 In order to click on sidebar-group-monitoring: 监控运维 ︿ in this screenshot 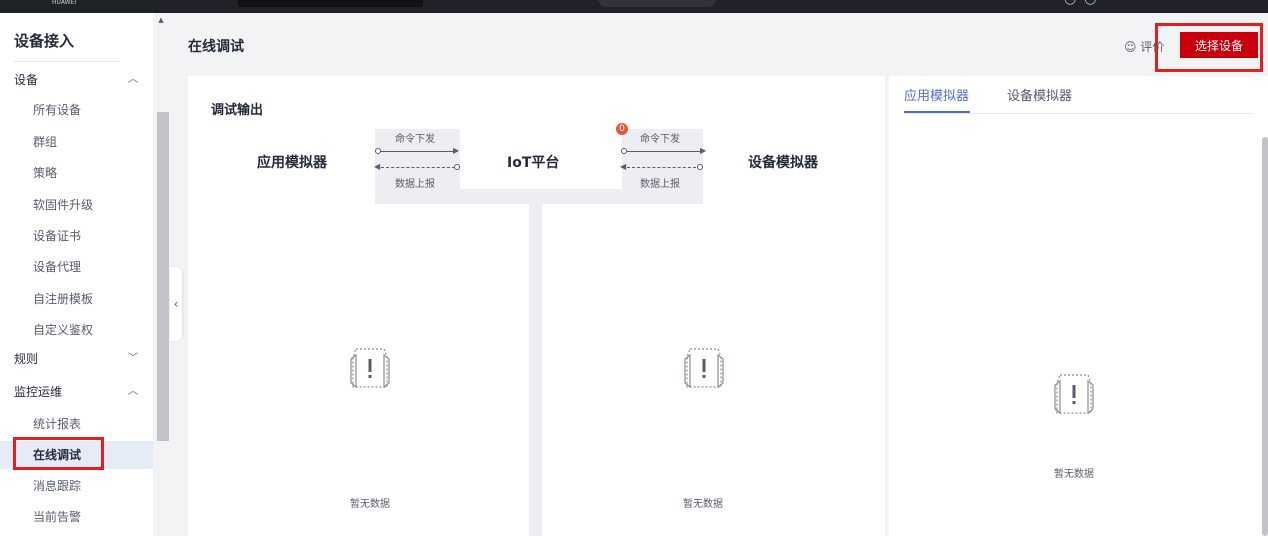, I will do `click(76, 392)`.